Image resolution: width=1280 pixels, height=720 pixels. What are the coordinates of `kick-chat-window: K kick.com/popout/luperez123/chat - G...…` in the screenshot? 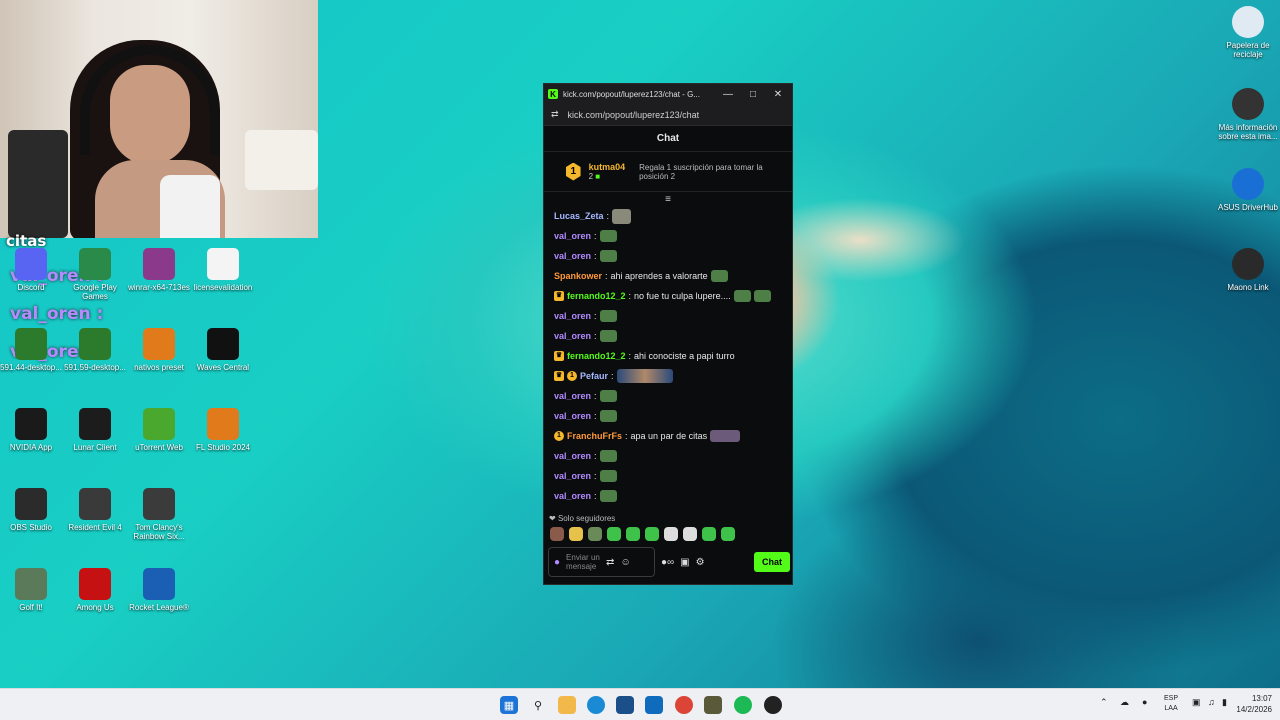 It's located at (668, 334).